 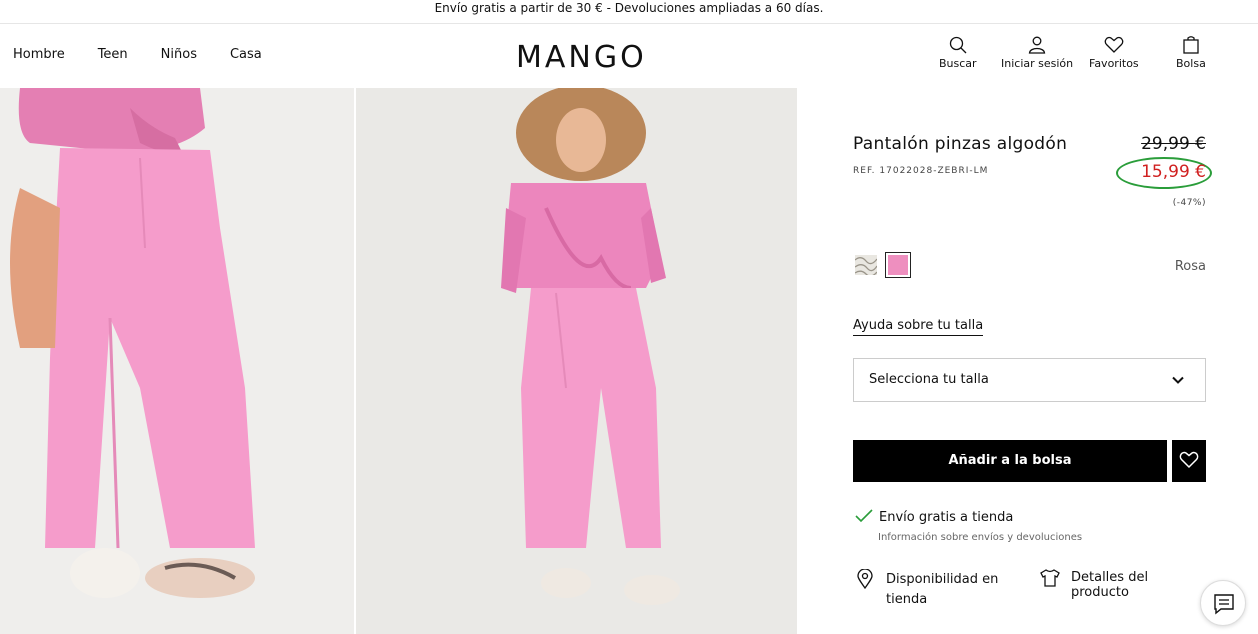 I want to click on sale-price: 15,99 €, so click(x=1173, y=172).